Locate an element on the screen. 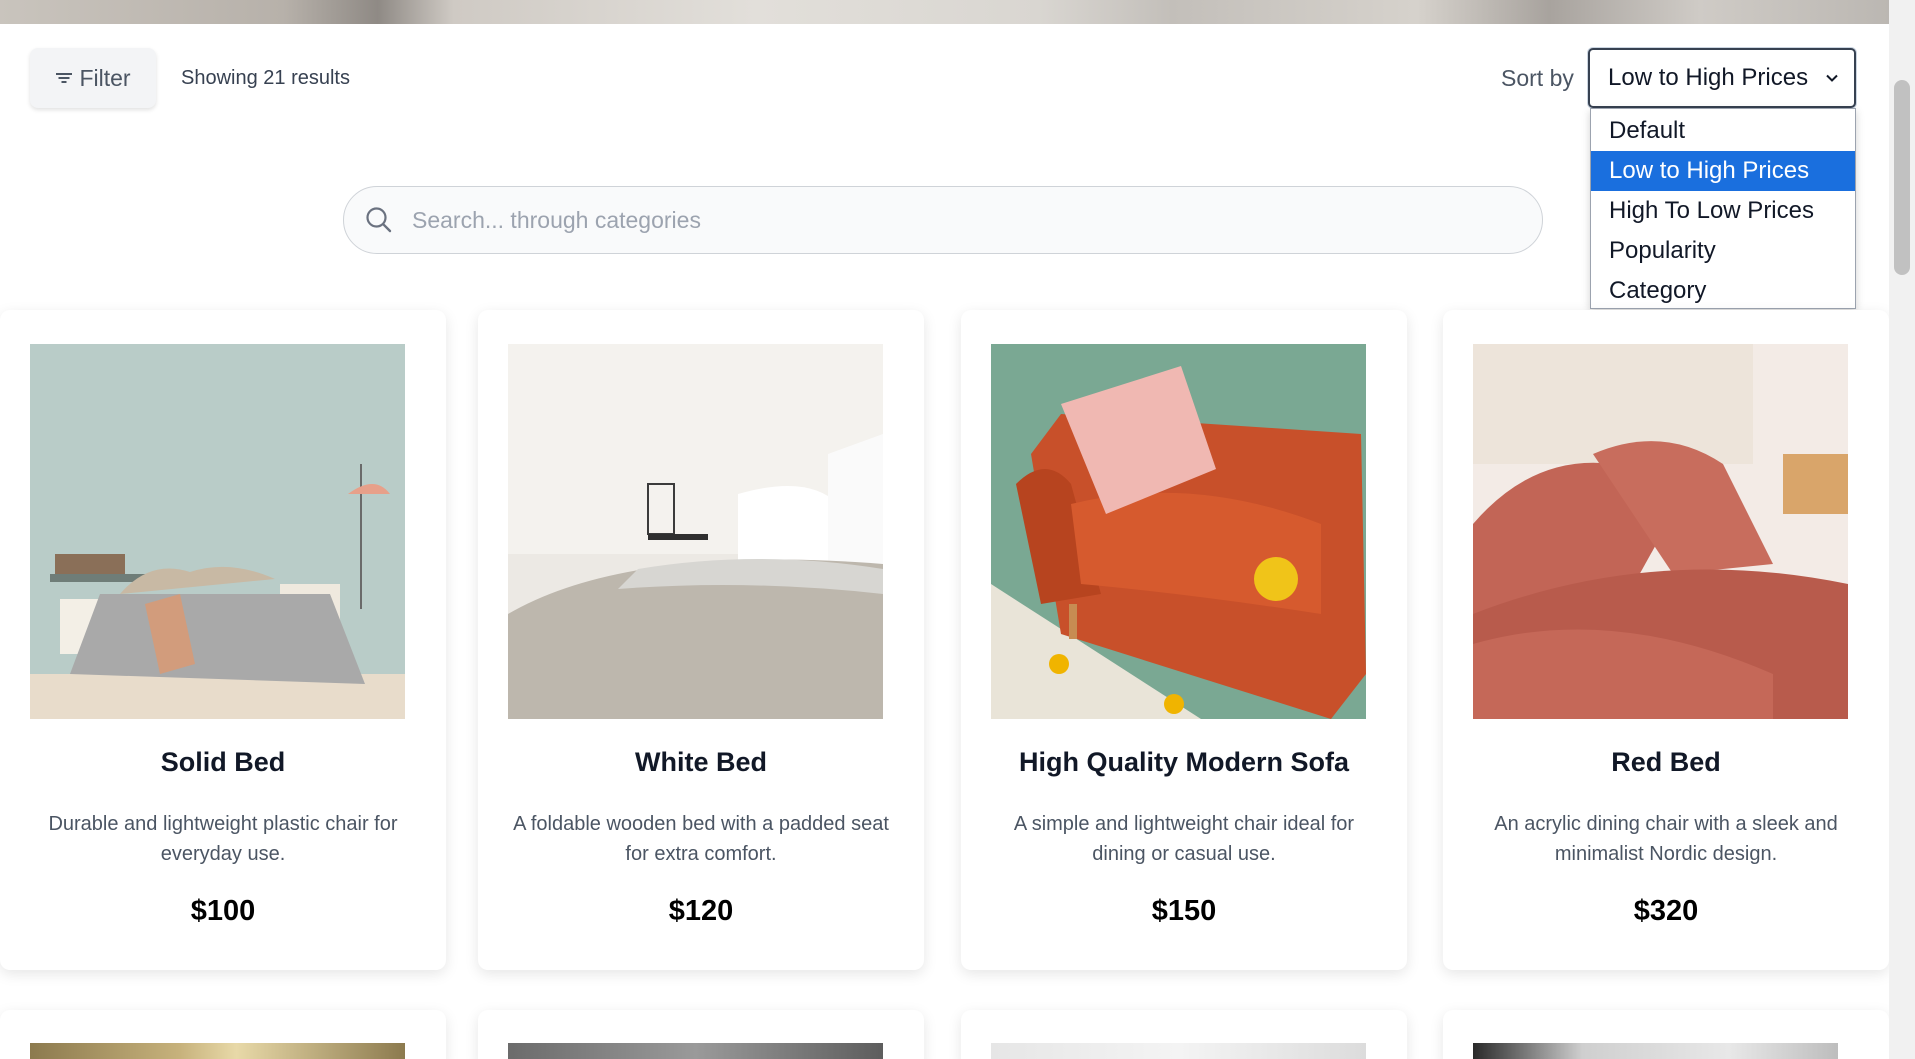 This screenshot has height=1059, width=1915. product-title: White Bed is located at coordinates (701, 762).